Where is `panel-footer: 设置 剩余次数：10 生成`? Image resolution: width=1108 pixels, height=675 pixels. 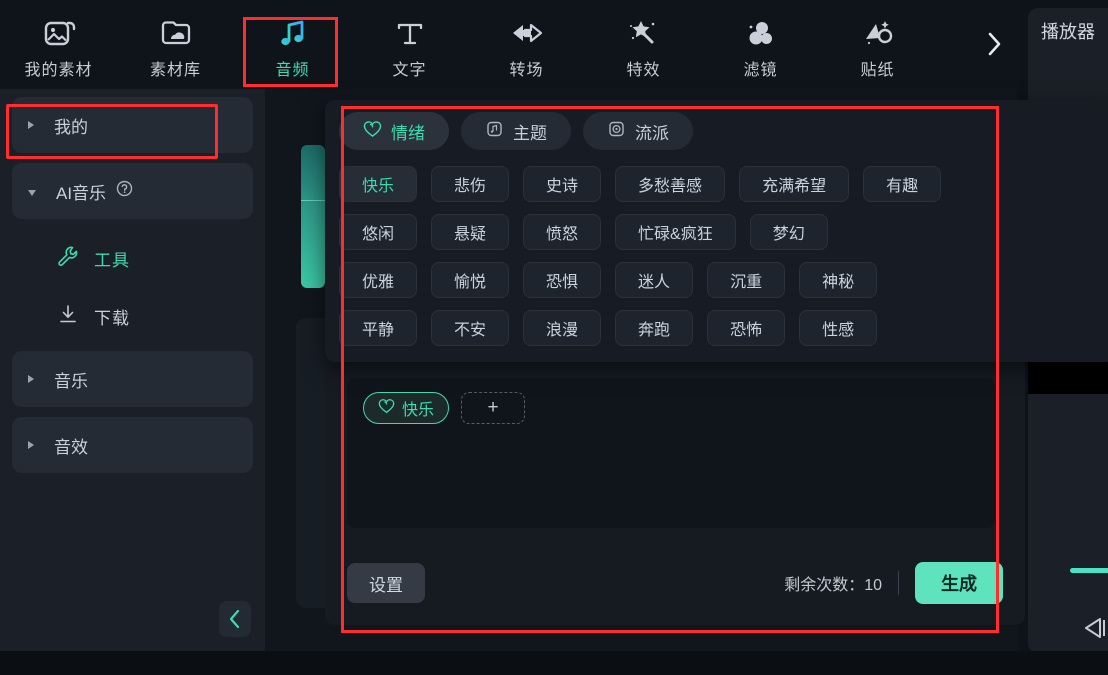
panel-footer: 设置 剩余次数：10 生成 is located at coordinates (675, 583).